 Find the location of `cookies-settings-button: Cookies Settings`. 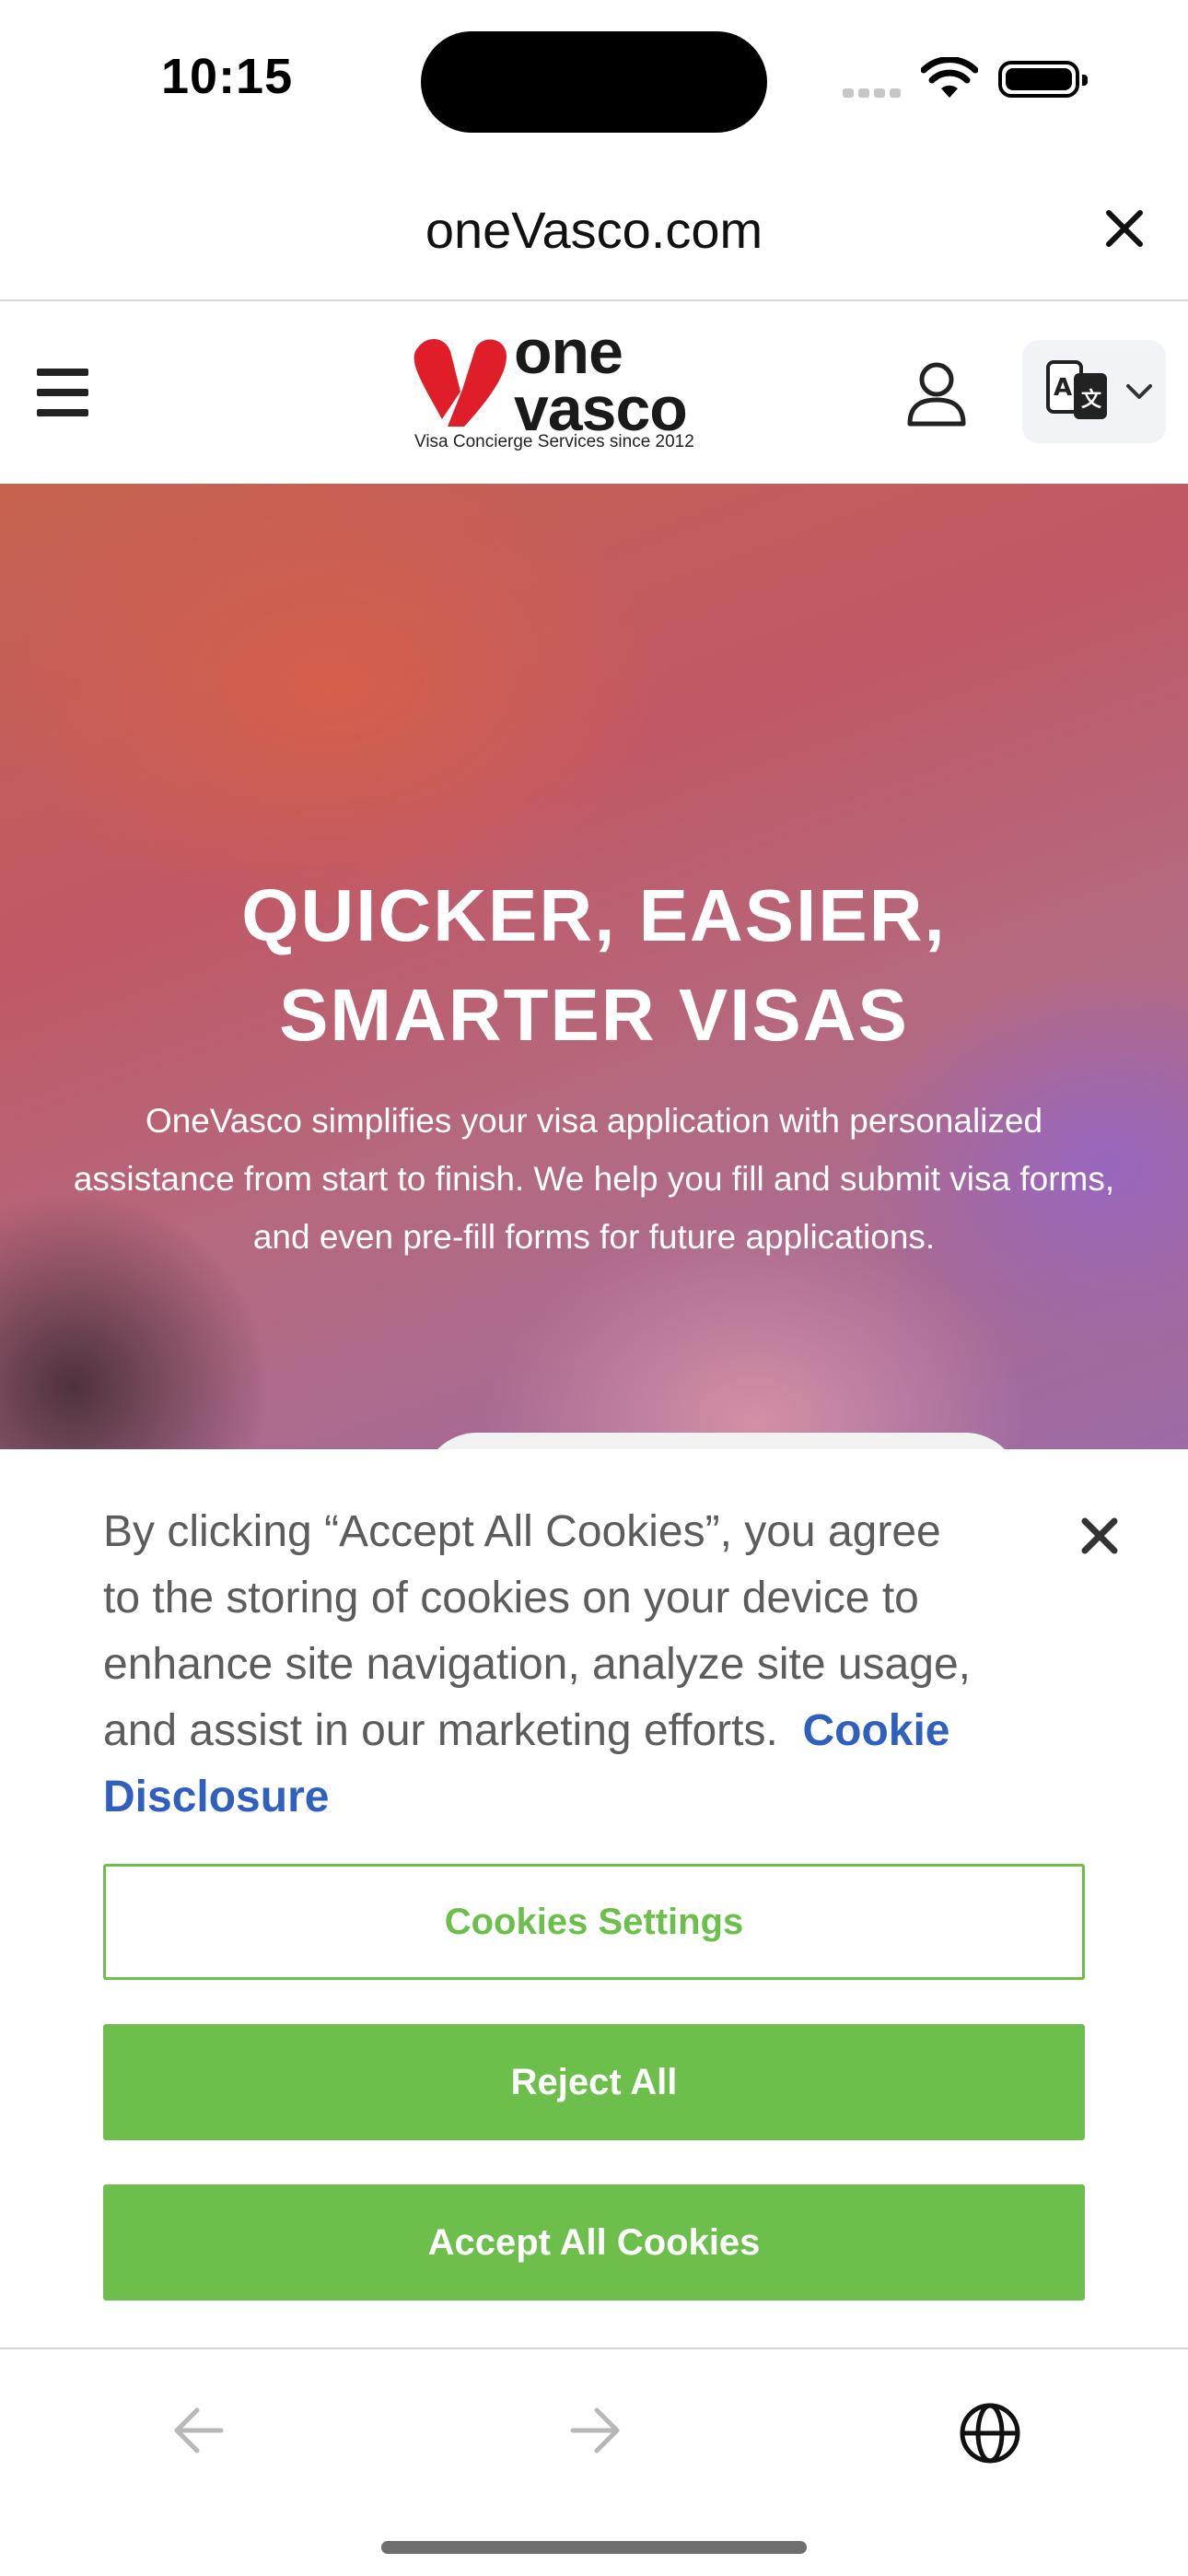

cookies-settings-button: Cookies Settings is located at coordinates (594, 1922).